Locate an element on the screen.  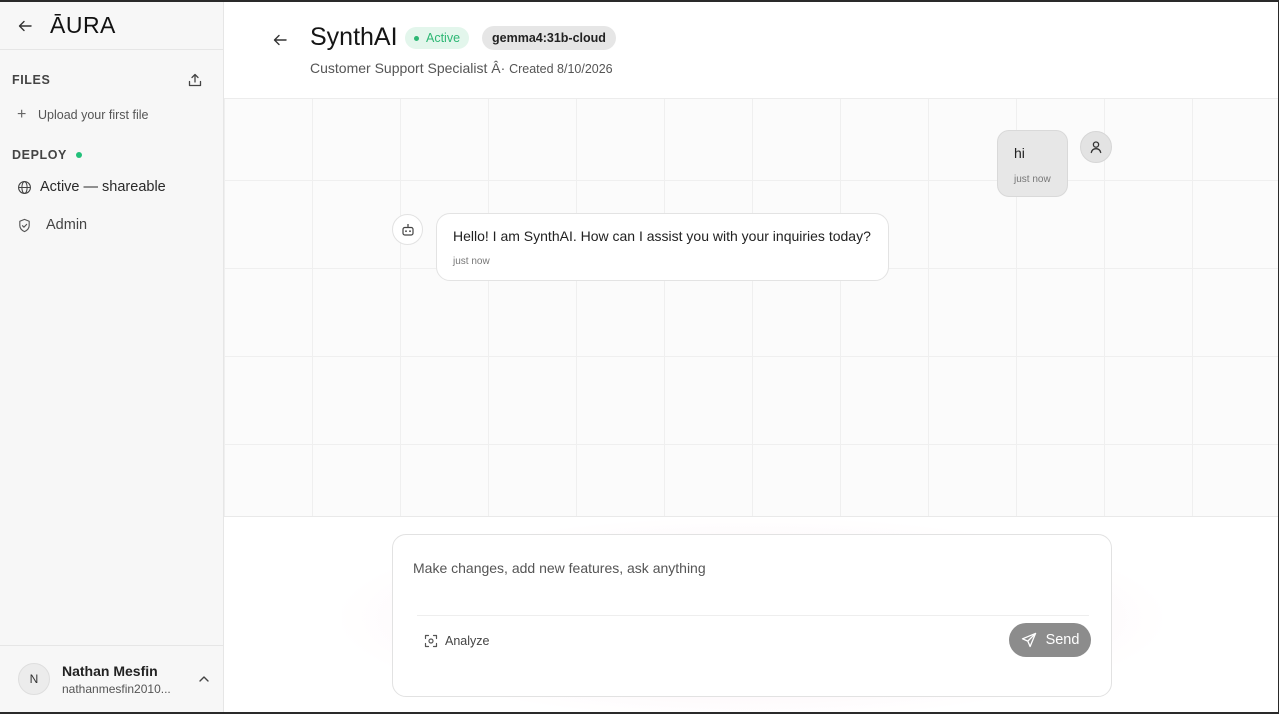
user-avatar-icon is located at coordinates (1096, 147).